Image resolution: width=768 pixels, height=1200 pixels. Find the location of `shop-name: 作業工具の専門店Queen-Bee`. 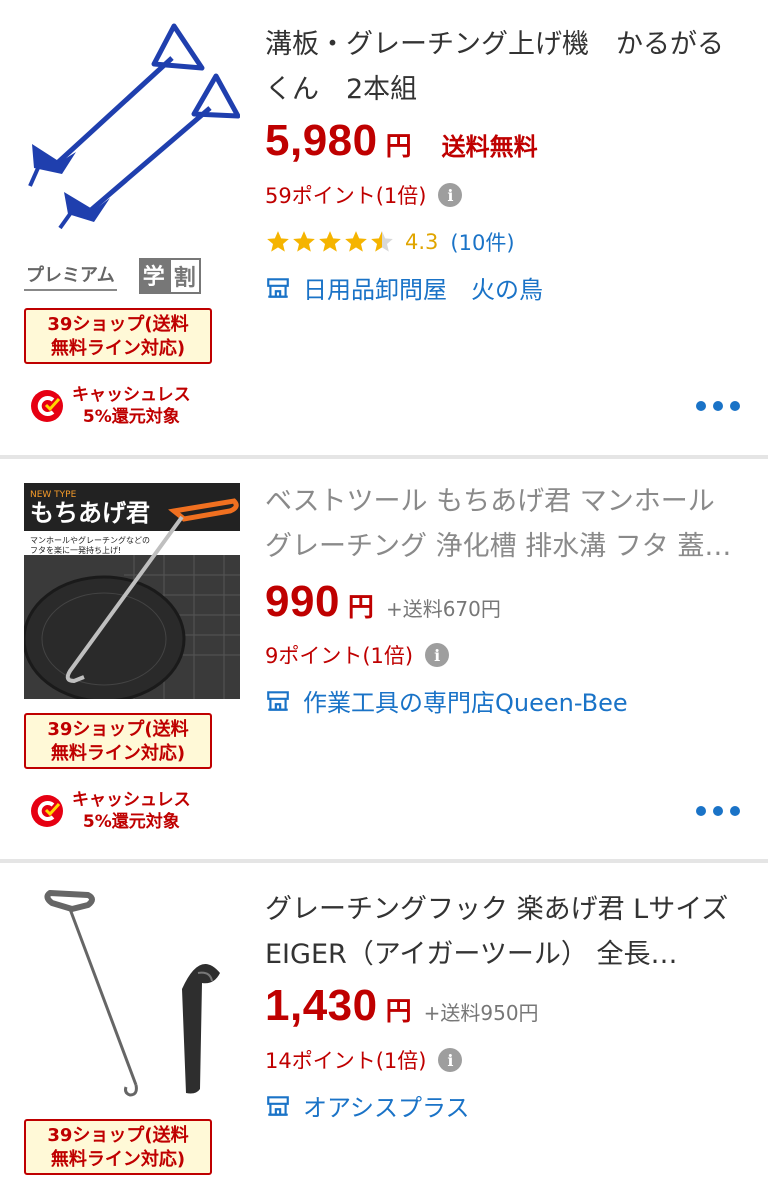

shop-name: 作業工具の専門店Queen-Bee is located at coordinates (465, 700).